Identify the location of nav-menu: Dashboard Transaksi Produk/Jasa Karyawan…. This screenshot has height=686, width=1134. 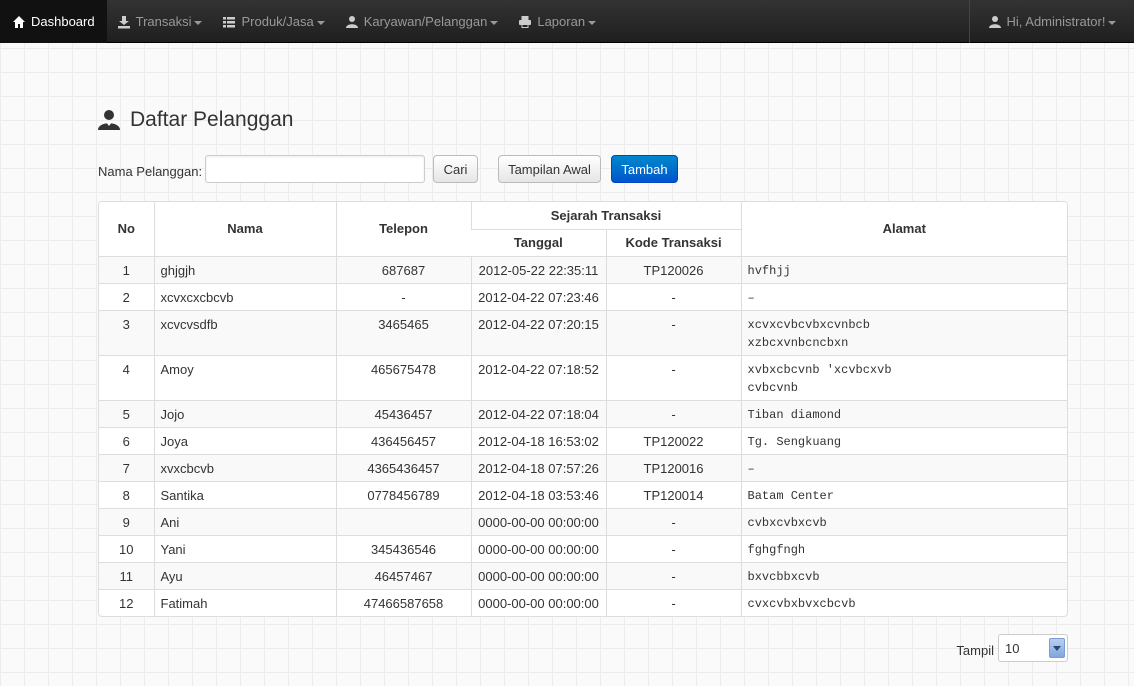
(303, 21).